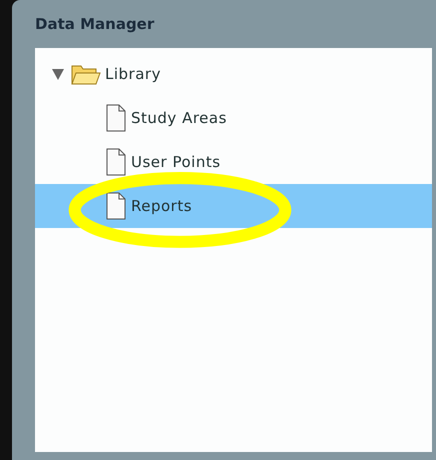 The image size is (436, 460). I want to click on expanded-triangle-icon, so click(58, 74).